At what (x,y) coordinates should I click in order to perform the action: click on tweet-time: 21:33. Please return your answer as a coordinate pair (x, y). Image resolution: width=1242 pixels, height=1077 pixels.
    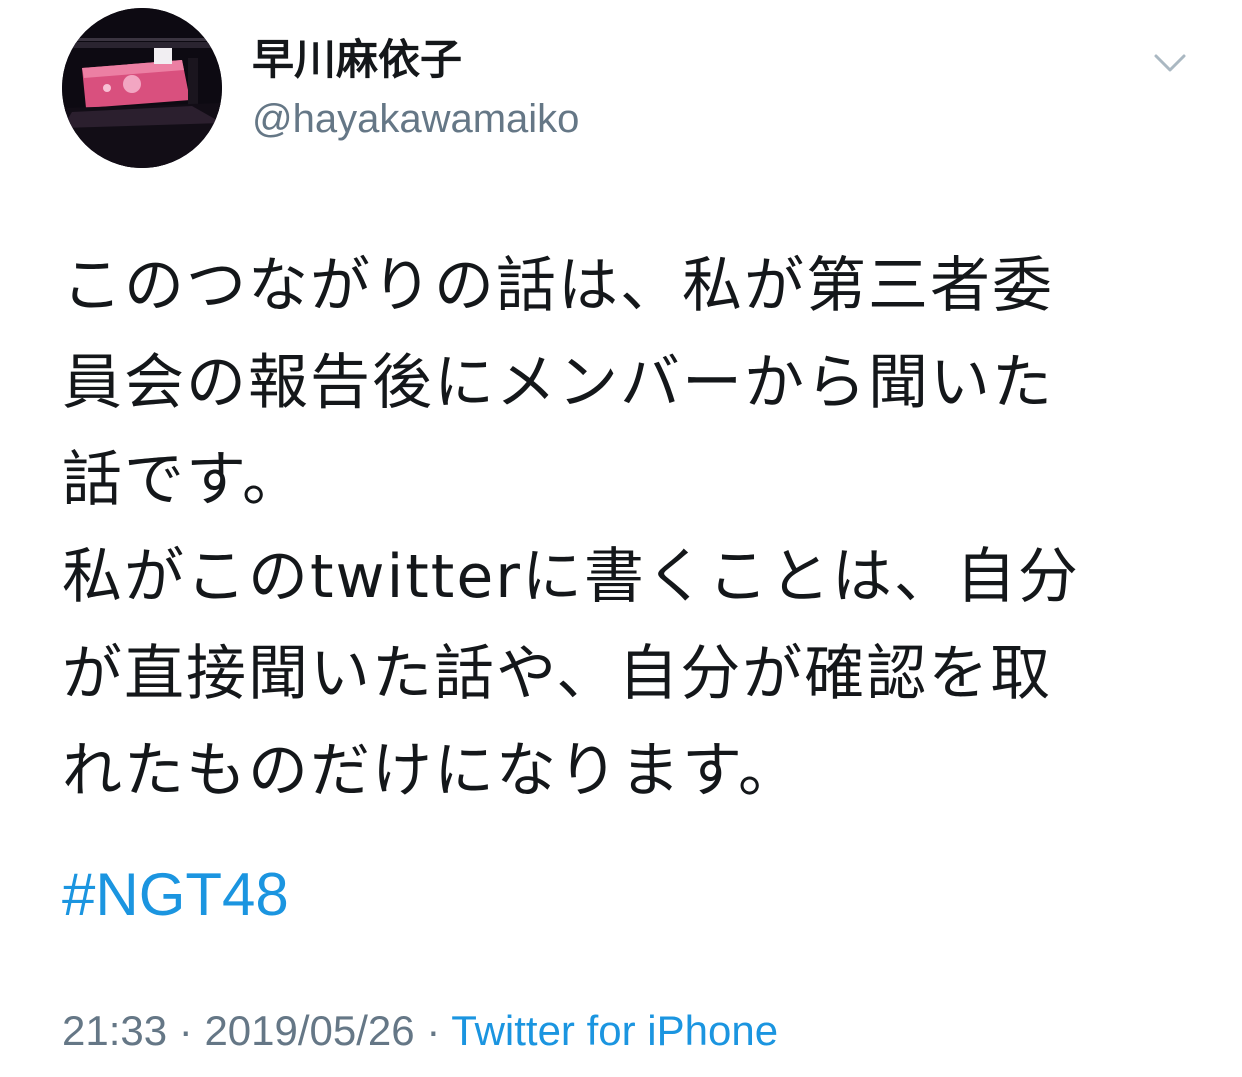
    Looking at the image, I should click on (115, 1030).